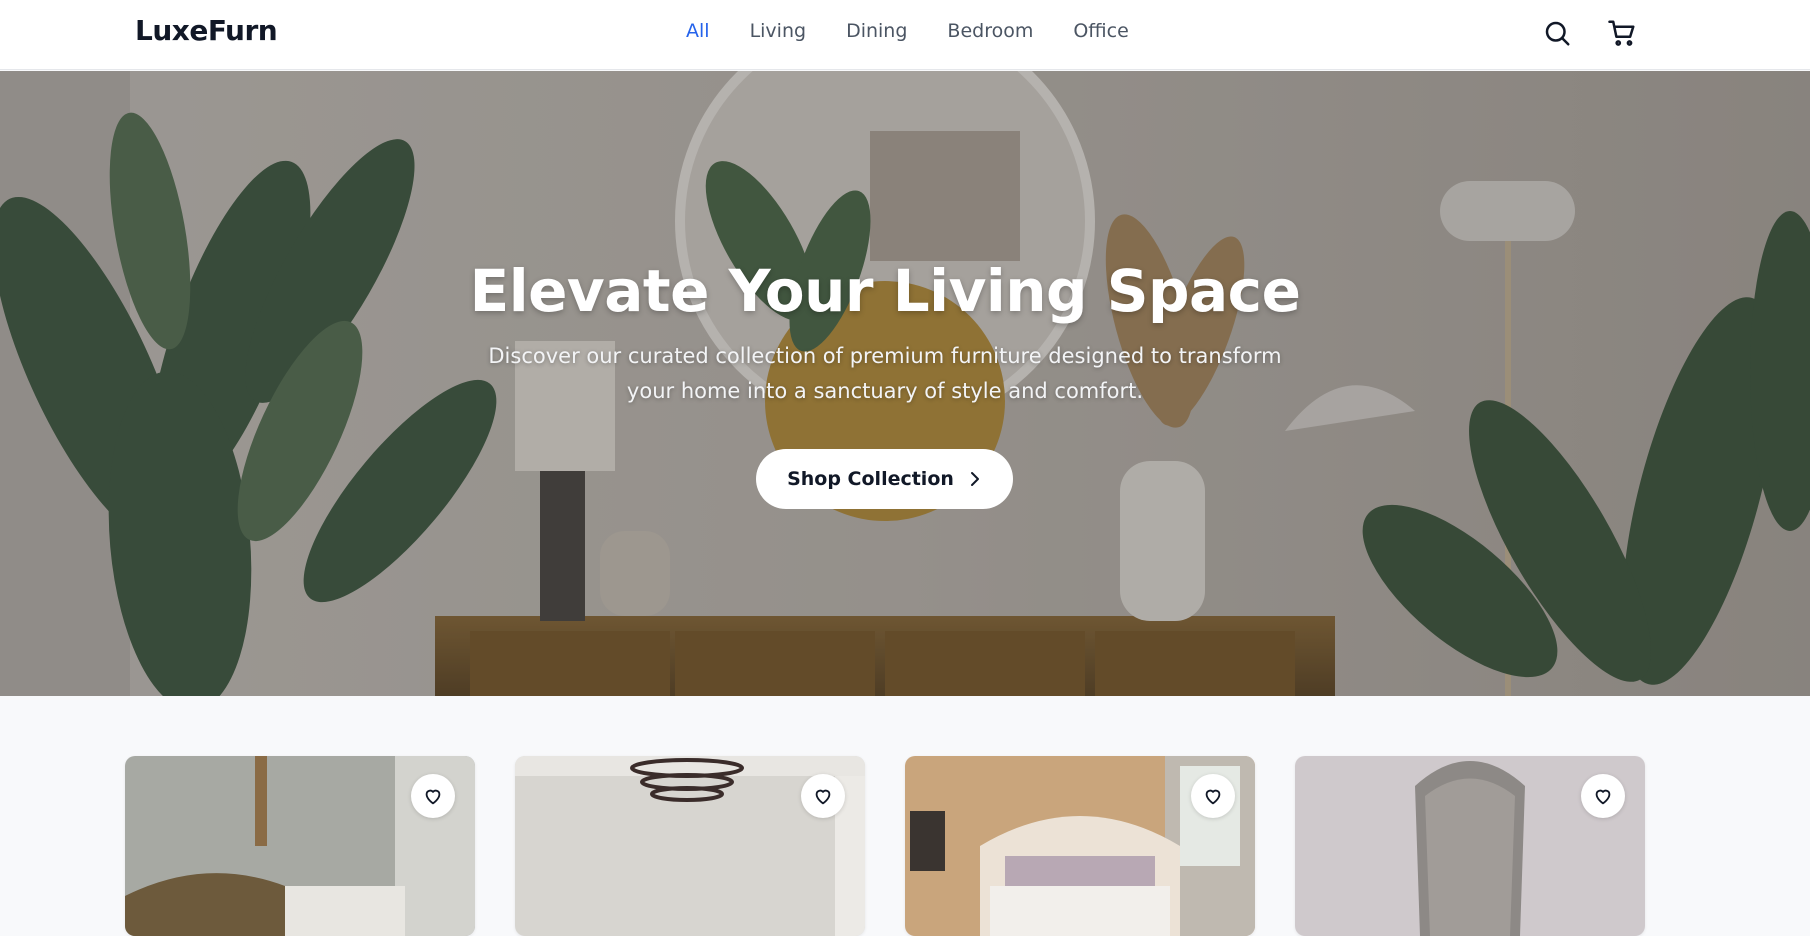  What do you see at coordinates (974, 479) in the screenshot?
I see `chevron-right-icon` at bounding box center [974, 479].